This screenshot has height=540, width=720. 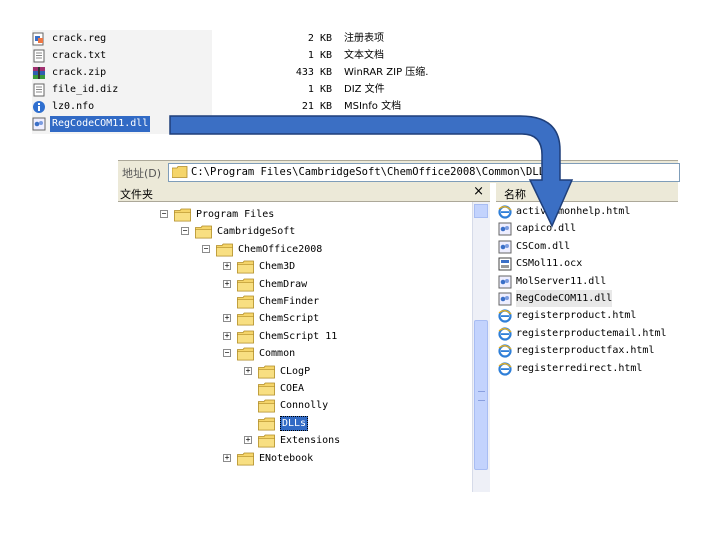 What do you see at coordinates (277, 267) in the screenshot?
I see `folder-label: Chem3D` at bounding box center [277, 267].